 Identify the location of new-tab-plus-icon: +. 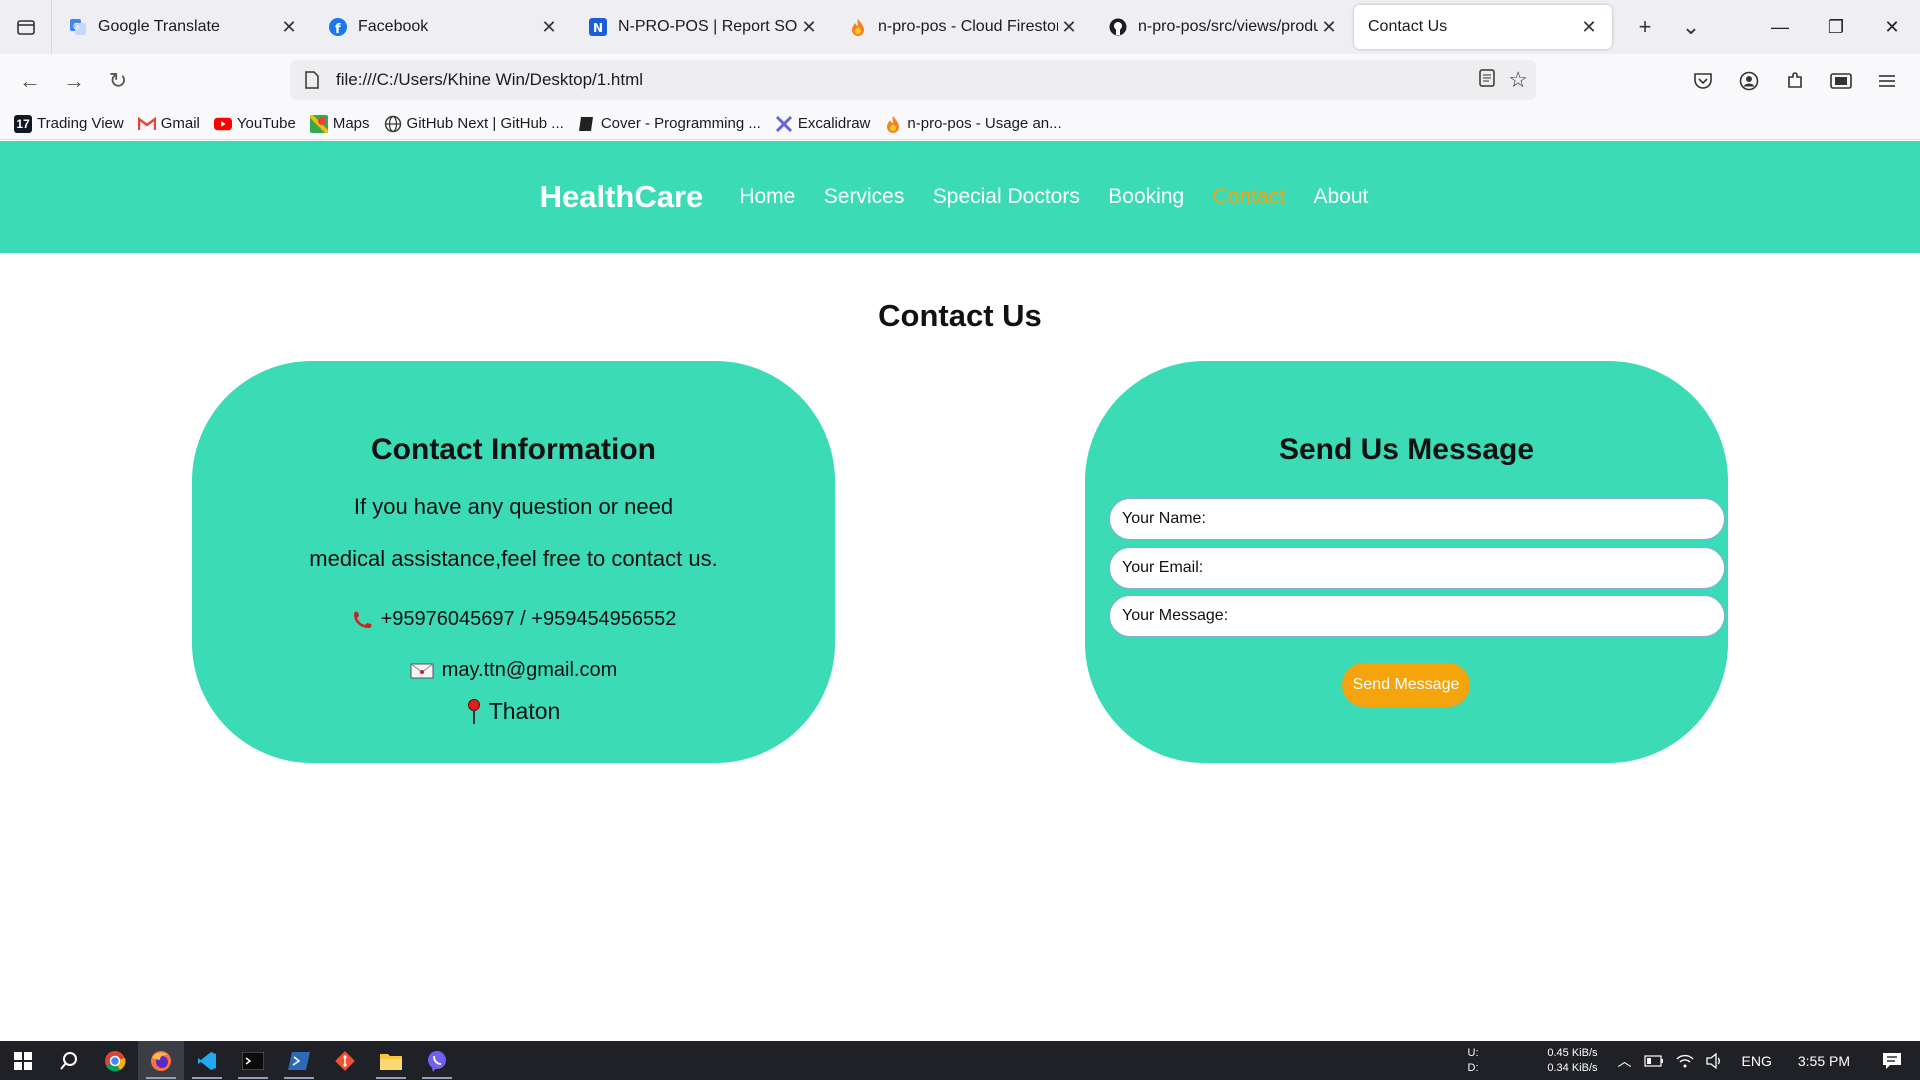
(1645, 27).